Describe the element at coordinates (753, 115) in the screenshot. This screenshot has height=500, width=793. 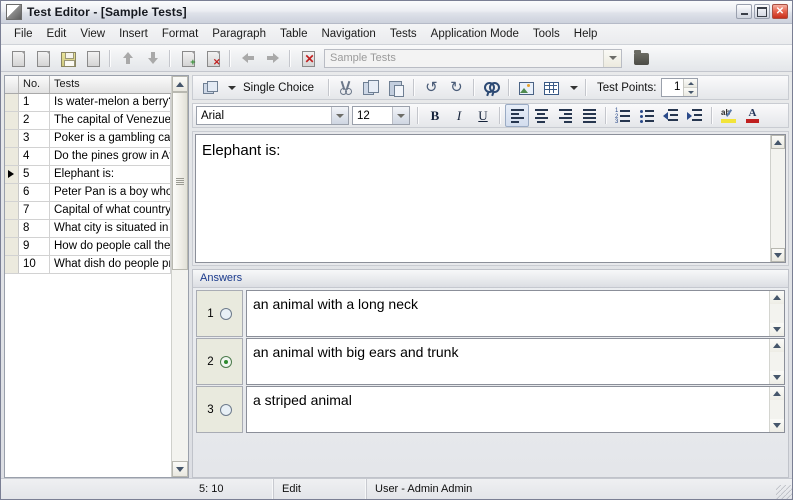
I see `font-color-button: A` at that location.